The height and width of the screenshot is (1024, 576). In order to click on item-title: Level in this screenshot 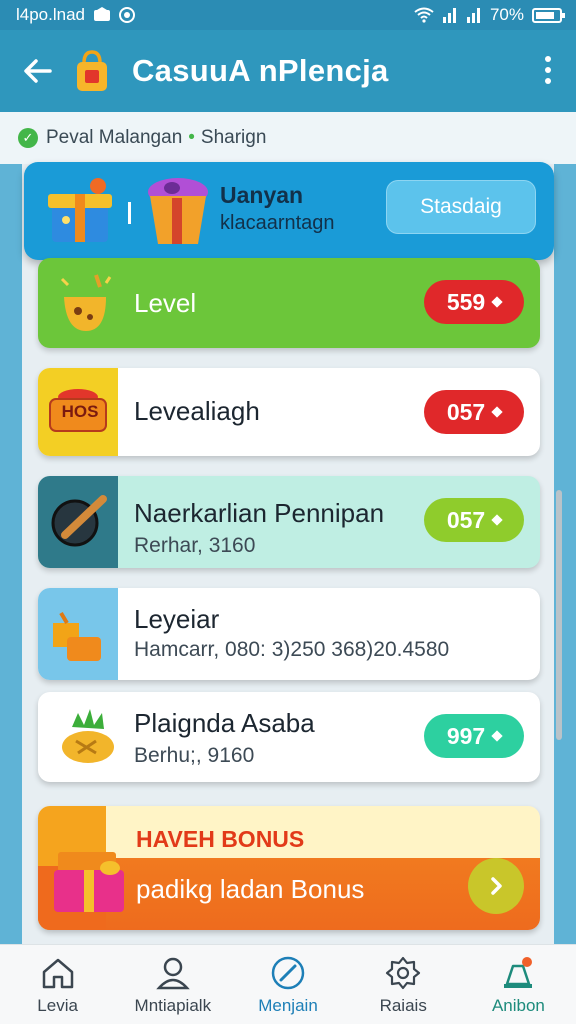, I will do `click(165, 303)`.